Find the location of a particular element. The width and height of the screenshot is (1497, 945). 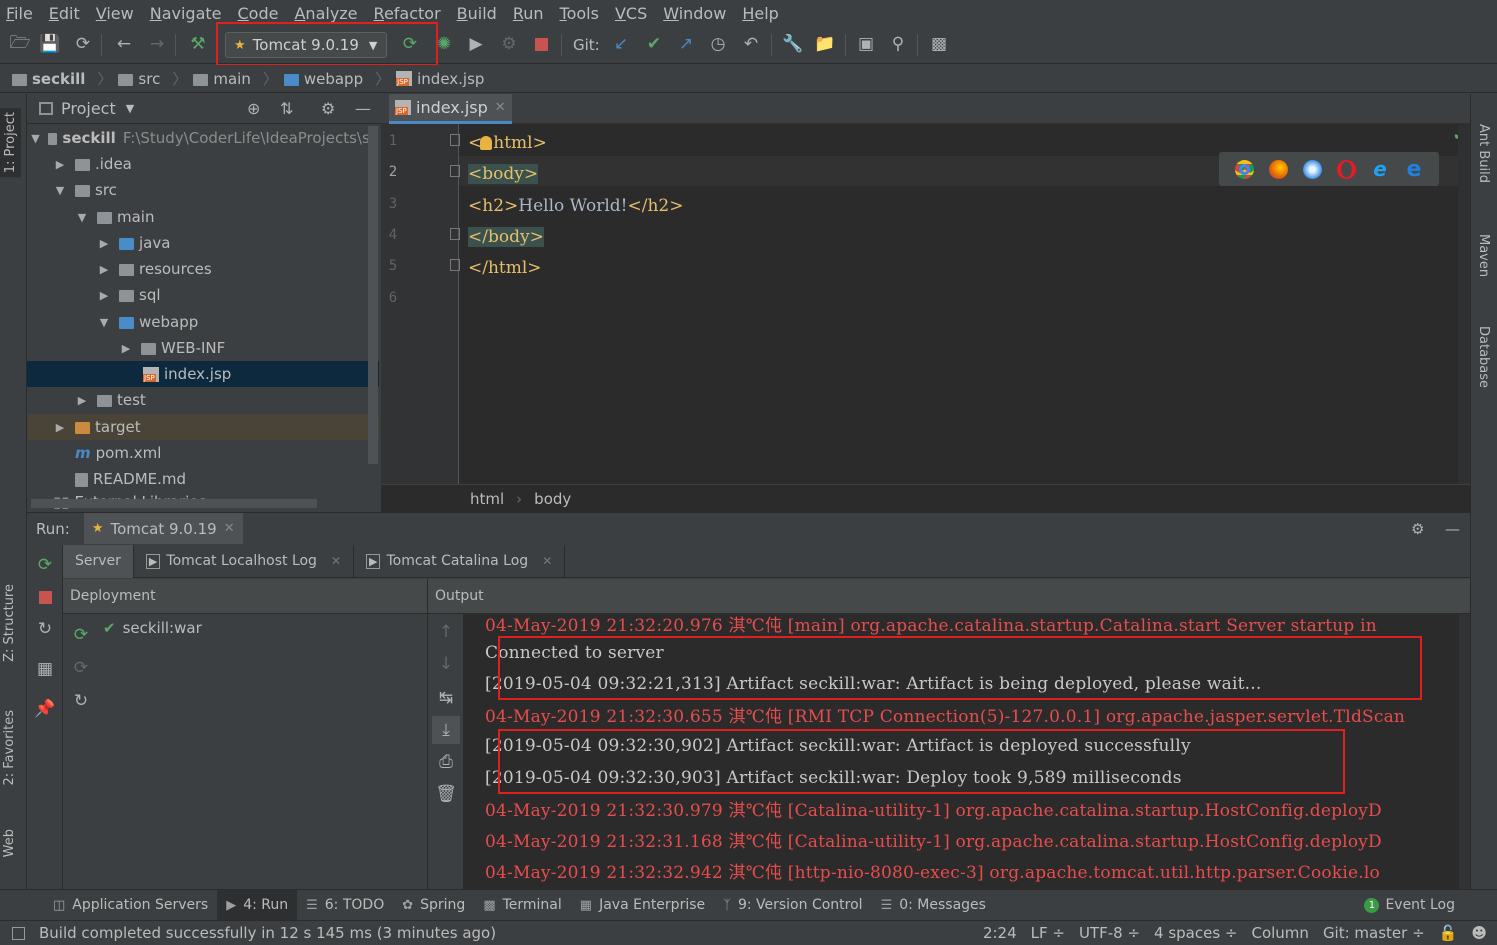

undeploy-icon: ⟳ is located at coordinates (81, 668).